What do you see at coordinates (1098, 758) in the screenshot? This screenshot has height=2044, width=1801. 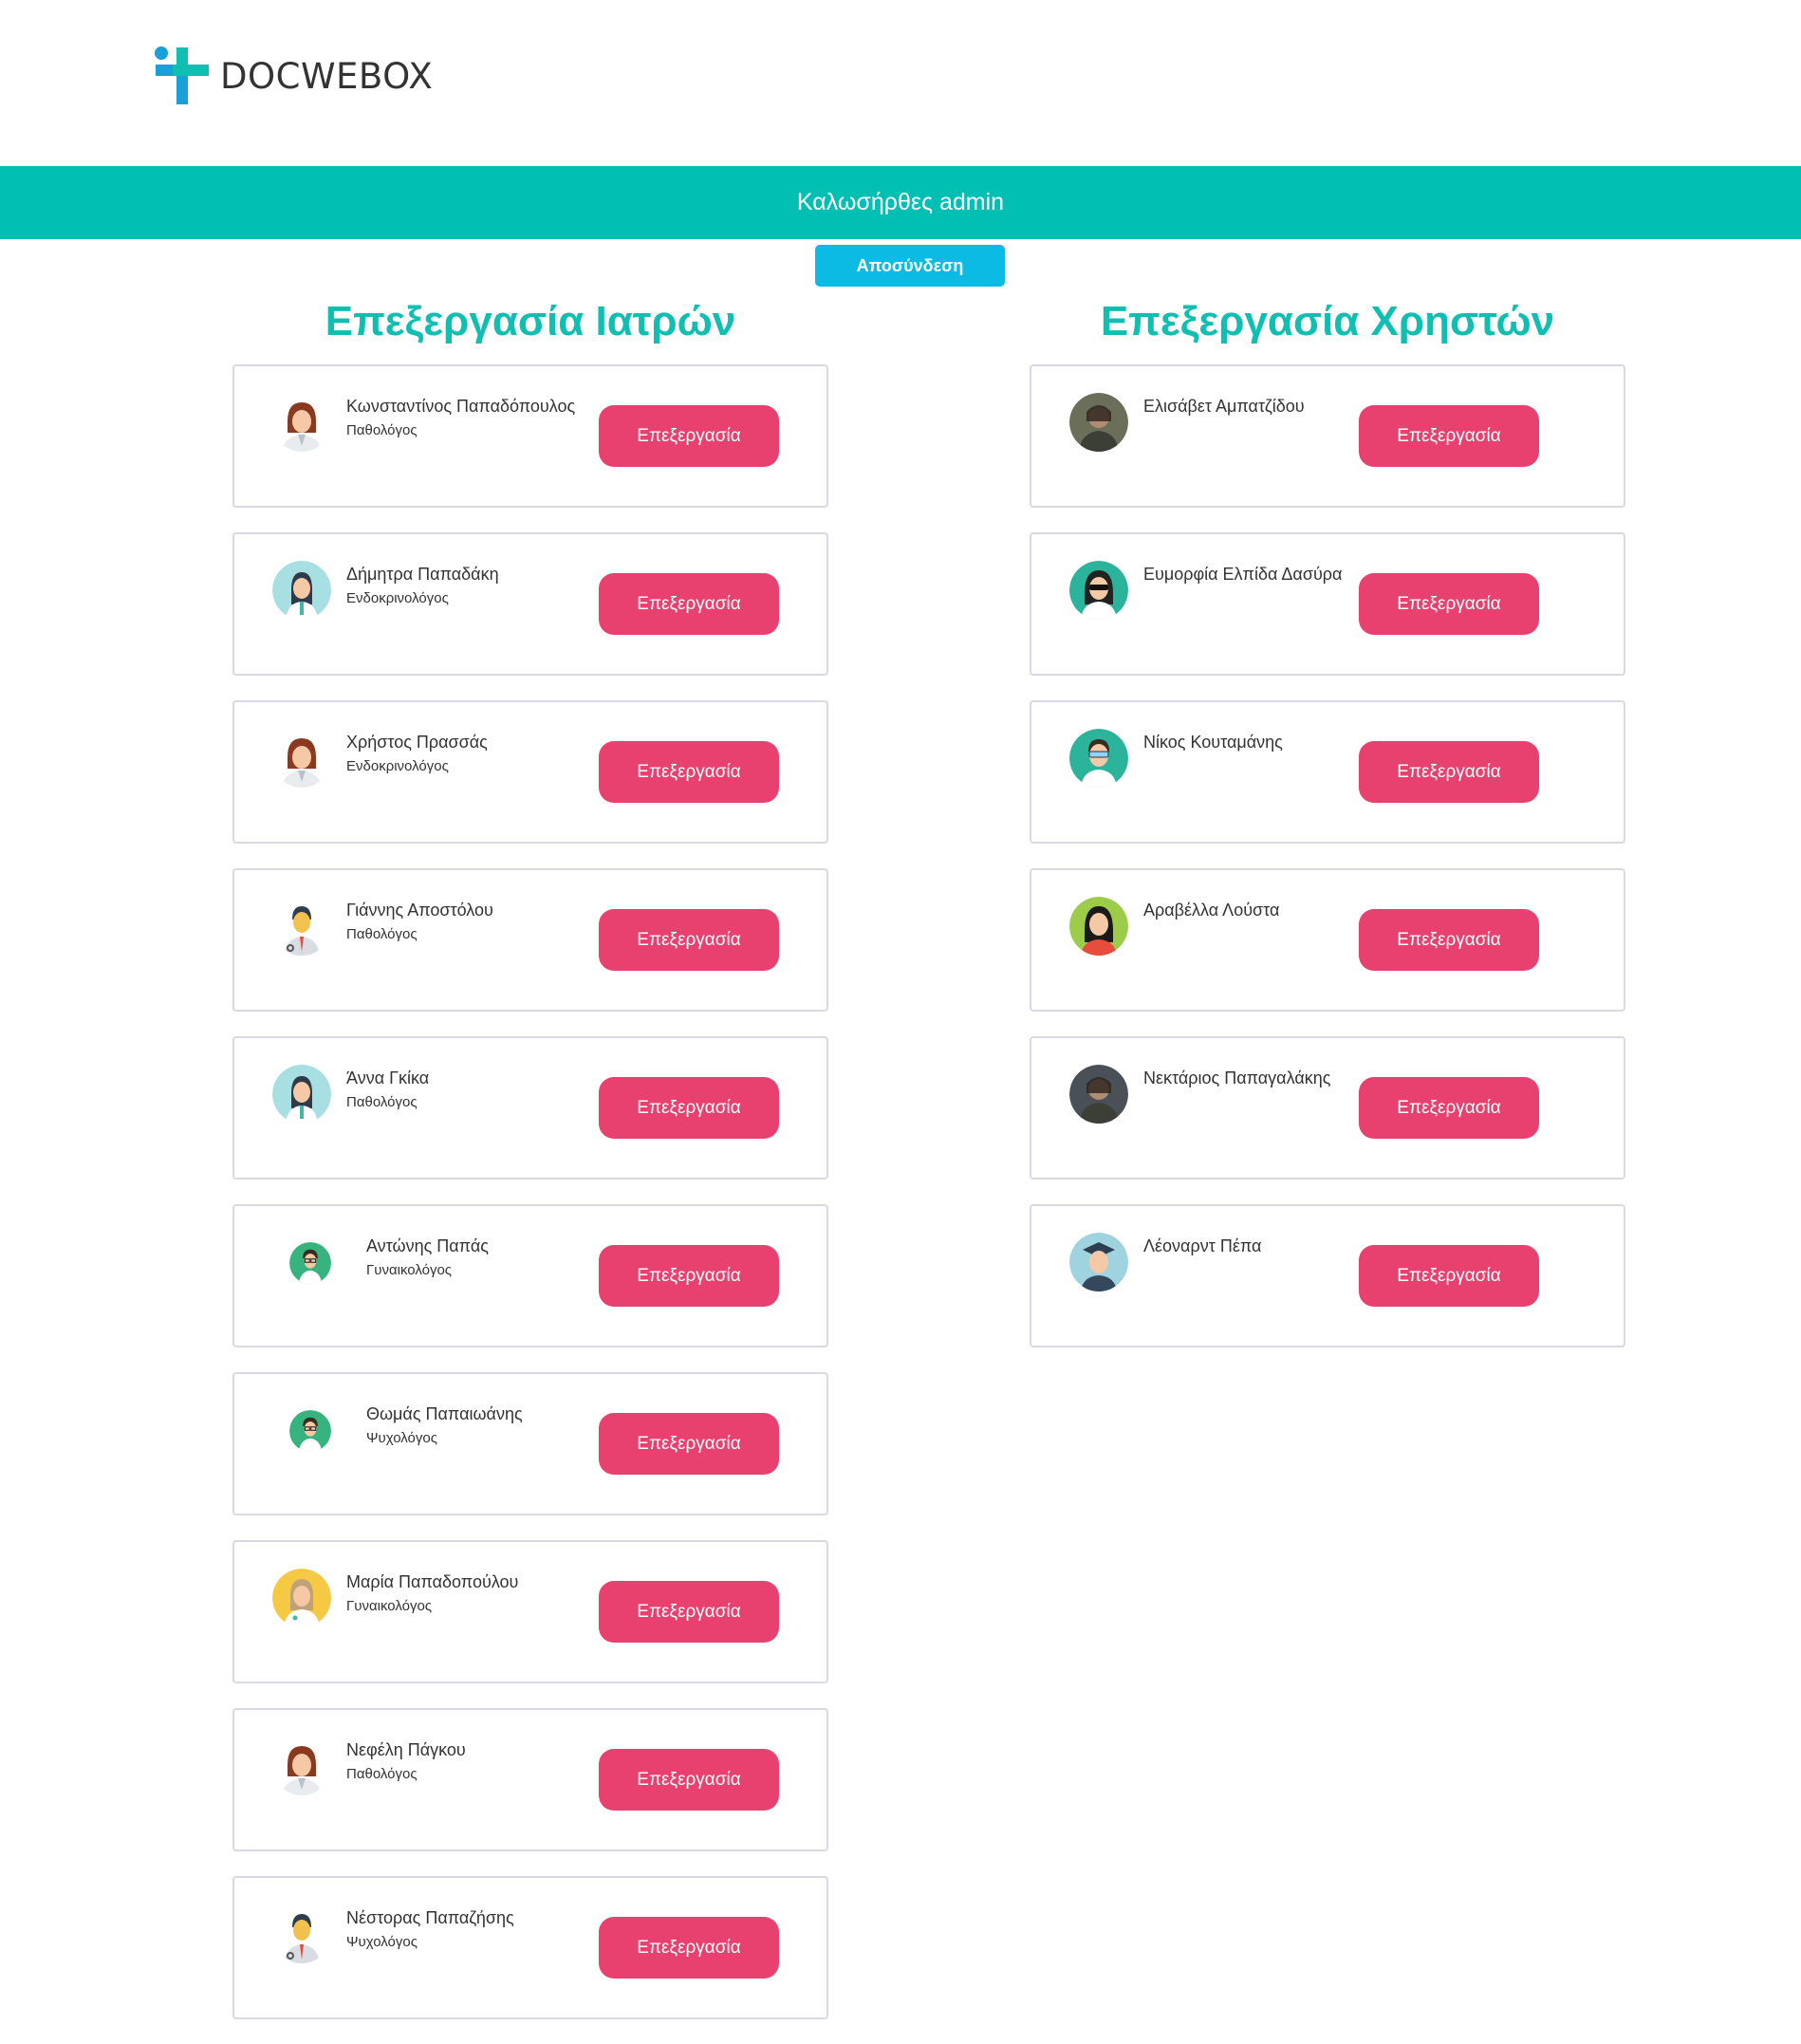 I see `male-user-glasses-teal-avatar-icon` at bounding box center [1098, 758].